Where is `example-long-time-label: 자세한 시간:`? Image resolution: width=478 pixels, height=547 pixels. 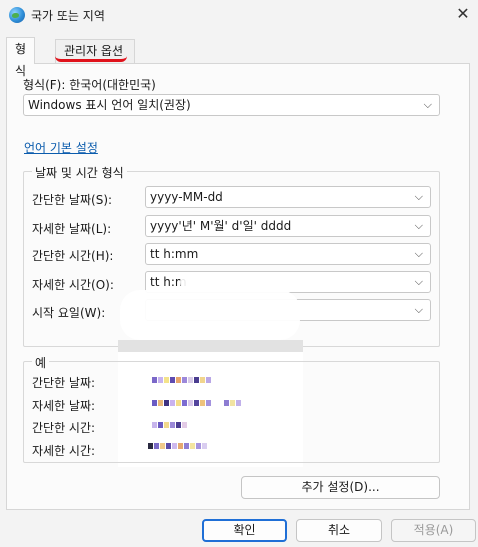 example-long-time-label: 자세한 시간: is located at coordinates (64, 451).